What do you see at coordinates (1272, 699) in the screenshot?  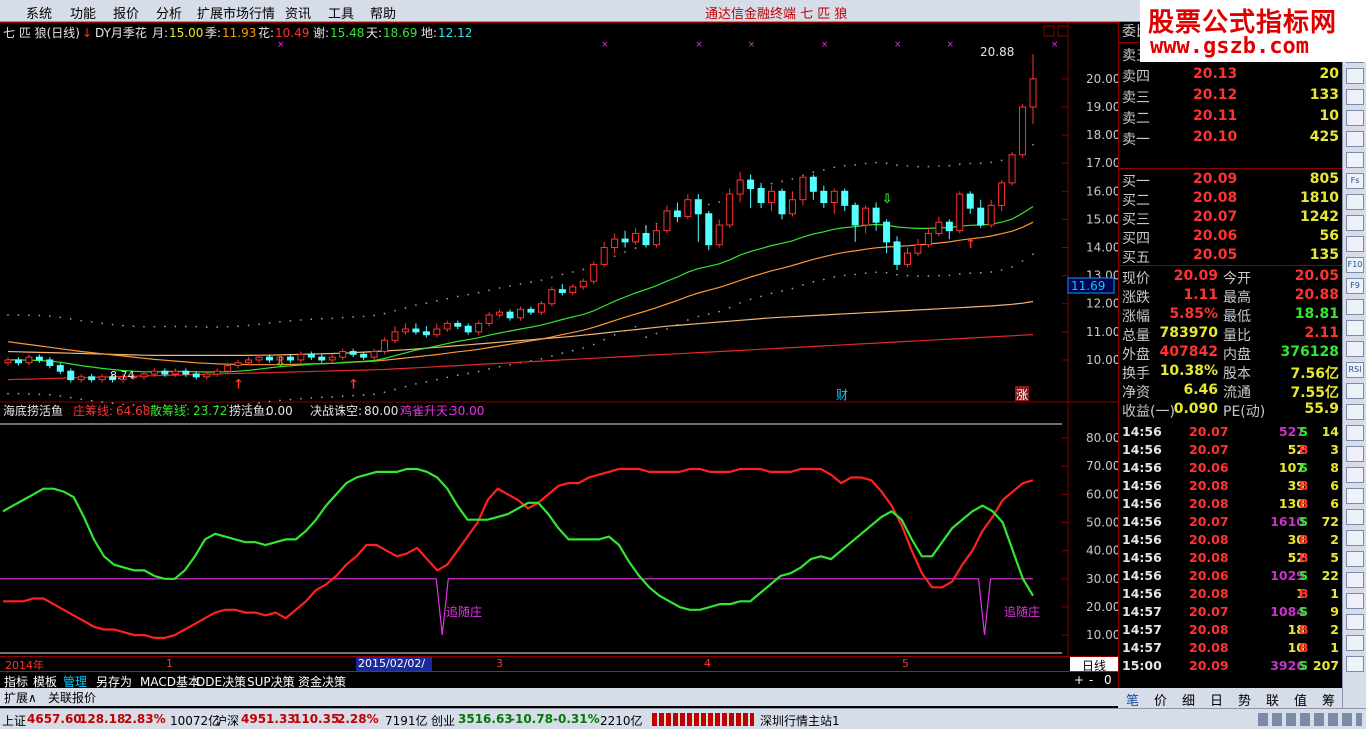 I see `quote-tab: 联` at bounding box center [1272, 699].